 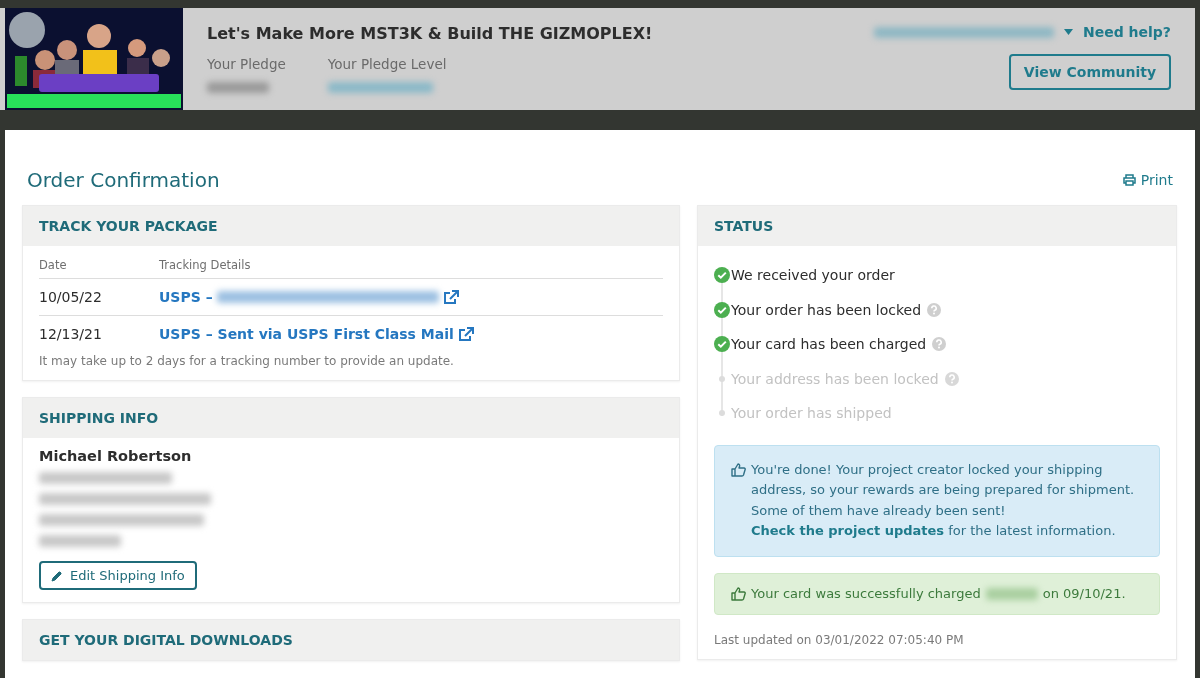 I want to click on alert-message: Your card was successfully charged, so click(x=866, y=593).